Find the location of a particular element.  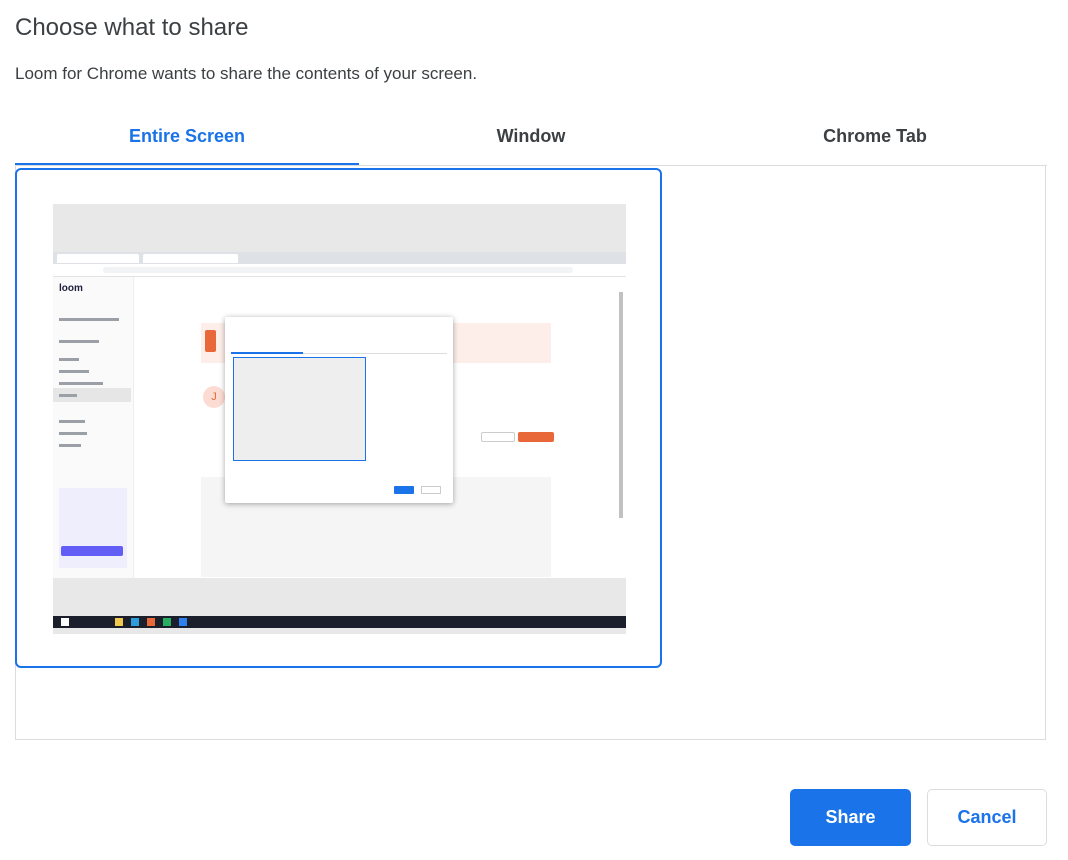

thumbnail-avatar: J is located at coordinates (214, 397).